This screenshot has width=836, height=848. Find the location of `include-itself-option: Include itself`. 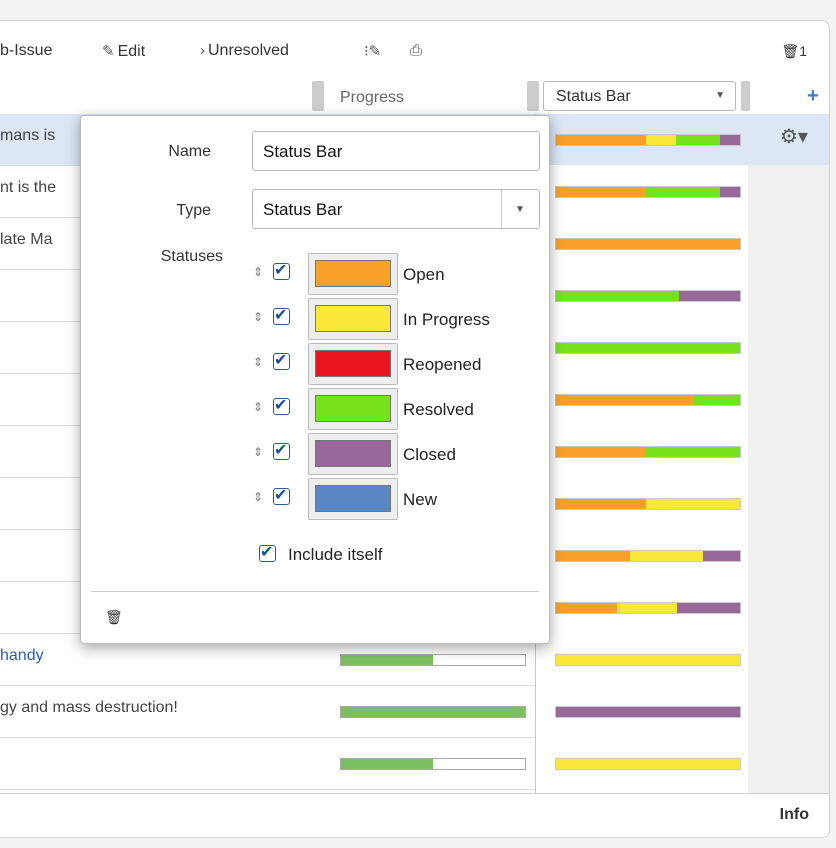

include-itself-option: Include itself is located at coordinates (371, 554).